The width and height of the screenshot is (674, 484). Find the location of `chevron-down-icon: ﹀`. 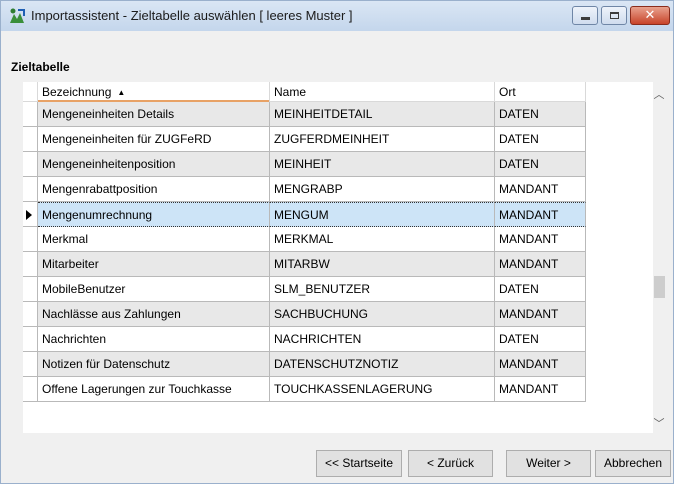

chevron-down-icon: ﹀ is located at coordinates (659, 423).